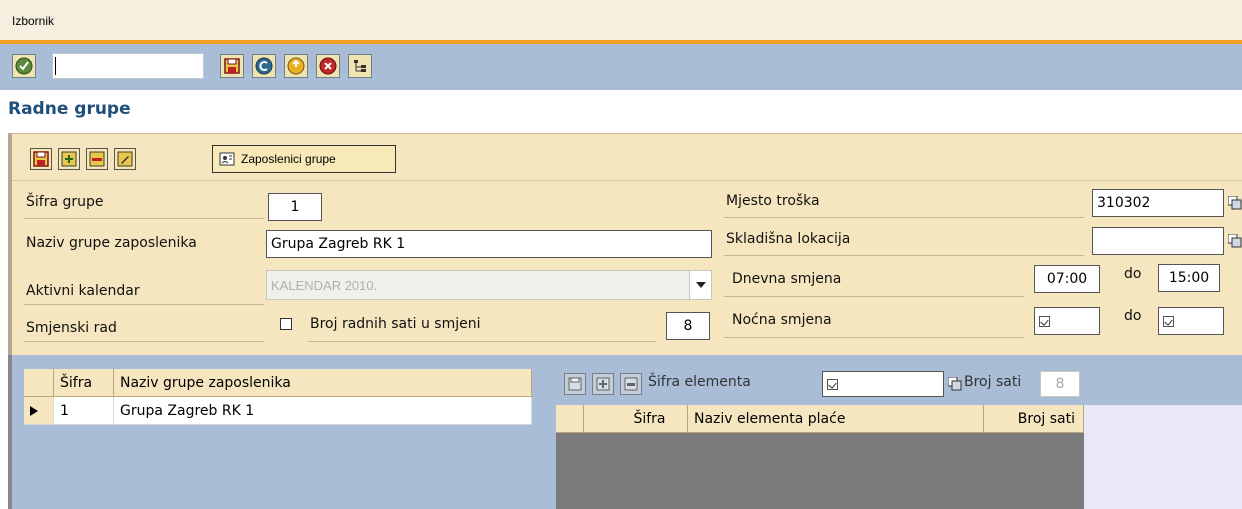 This screenshot has width=1242, height=509. I want to click on column-header-element-name: Naziv elementa plaće, so click(836, 419).